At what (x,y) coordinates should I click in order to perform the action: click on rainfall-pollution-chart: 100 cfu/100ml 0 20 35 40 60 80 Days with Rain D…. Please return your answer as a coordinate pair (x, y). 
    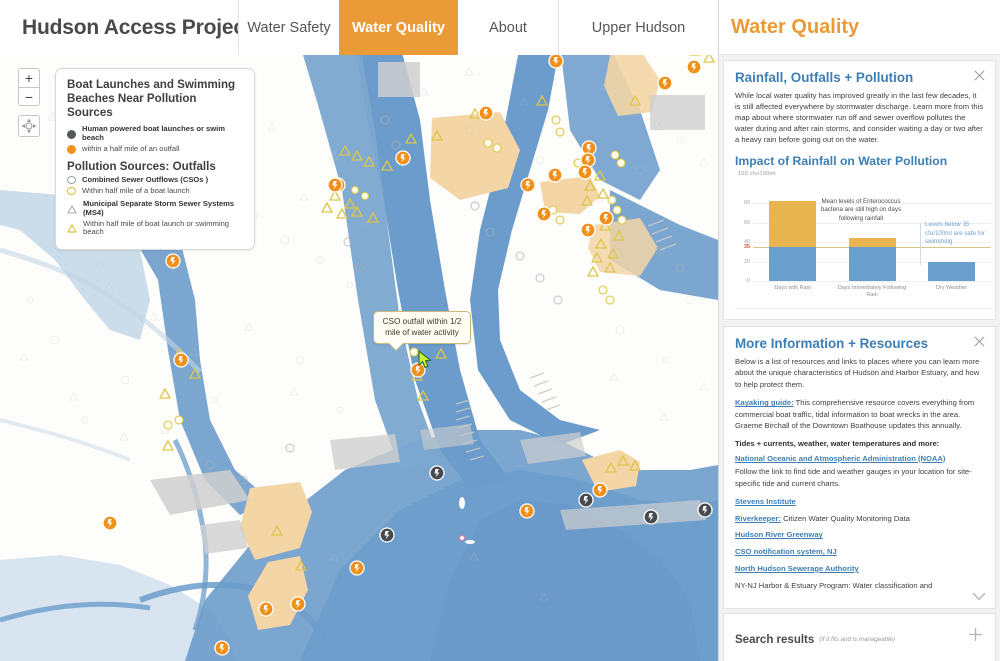
    Looking at the image, I should click on (864, 240).